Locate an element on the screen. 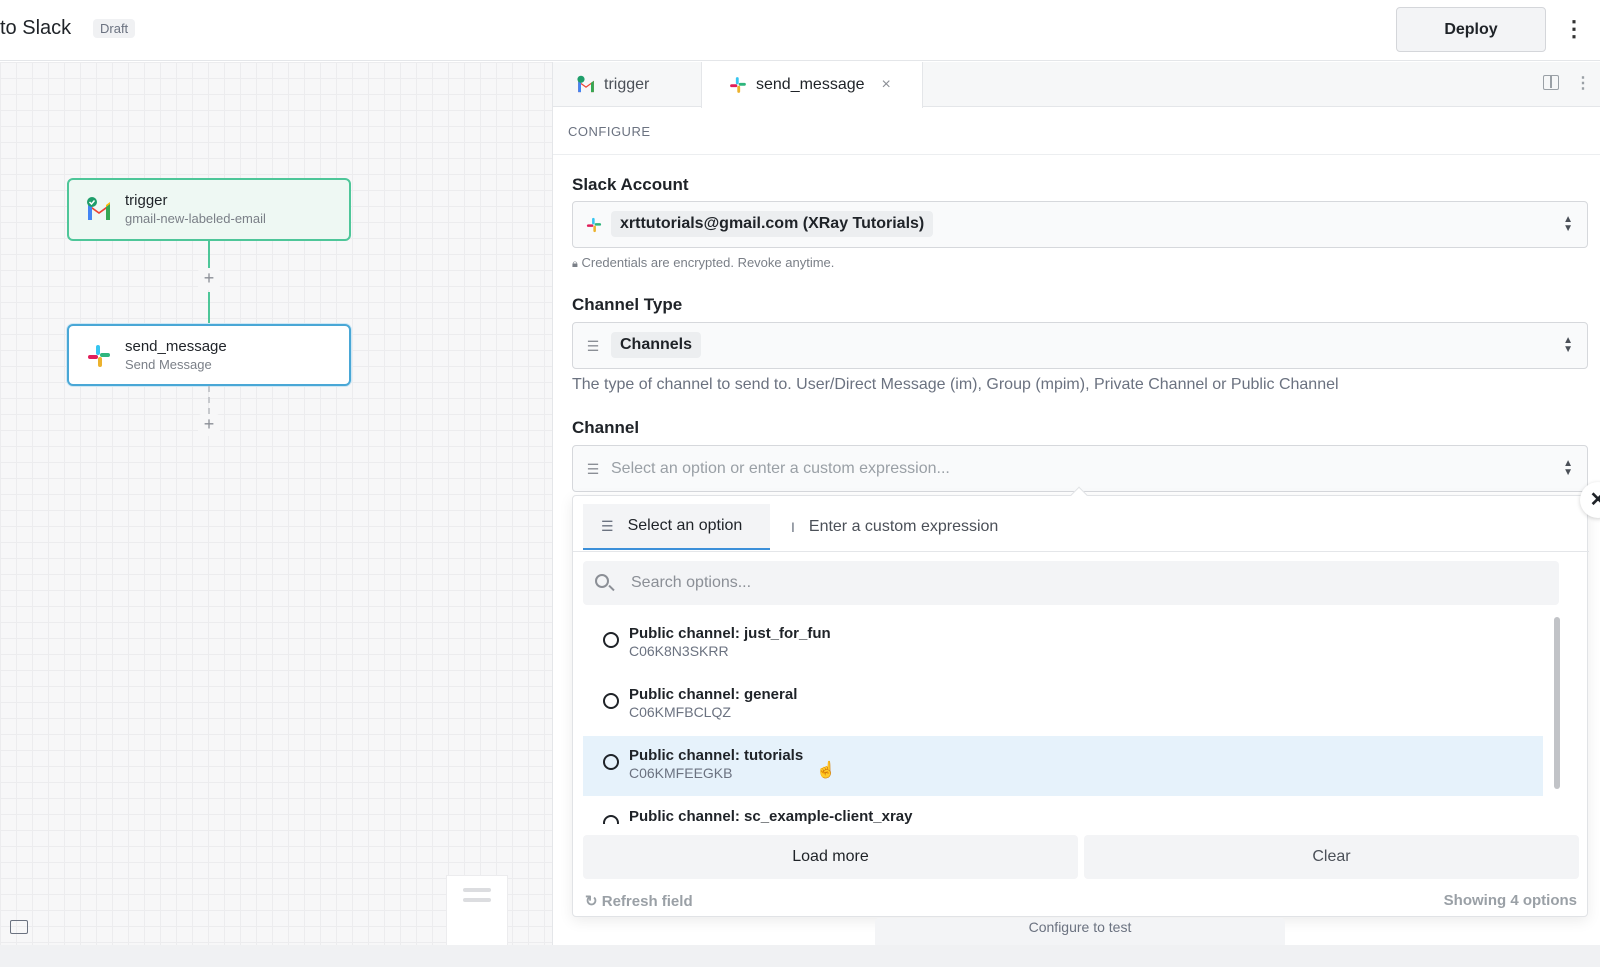 This screenshot has width=1600, height=967. deploy-button: Deploy is located at coordinates (1471, 29).